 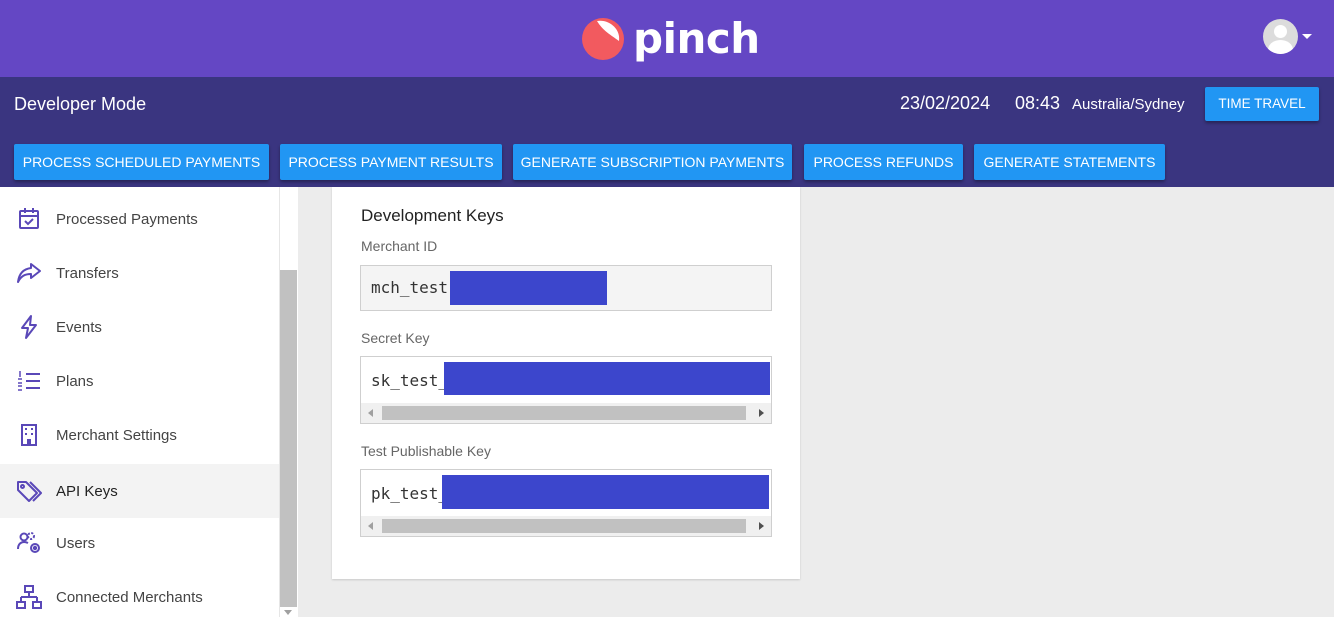 I want to click on tags-icon, so click(x=29, y=491).